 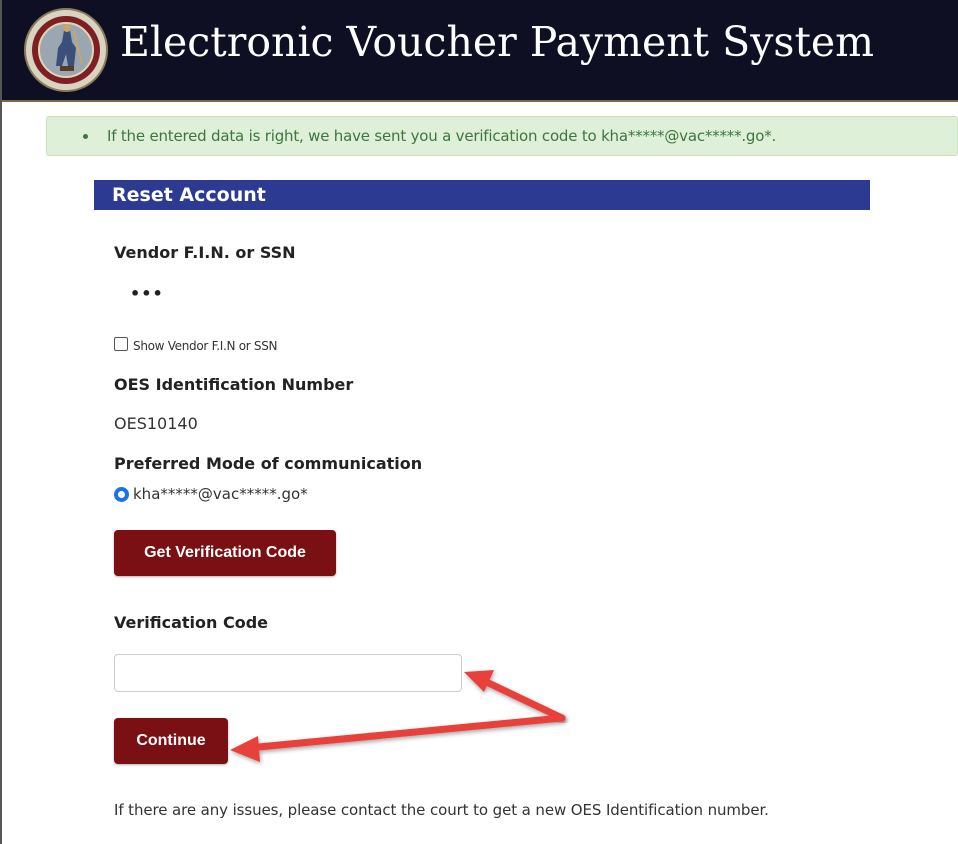 What do you see at coordinates (234, 384) in the screenshot?
I see `oes-id-label: OES Identification Number` at bounding box center [234, 384].